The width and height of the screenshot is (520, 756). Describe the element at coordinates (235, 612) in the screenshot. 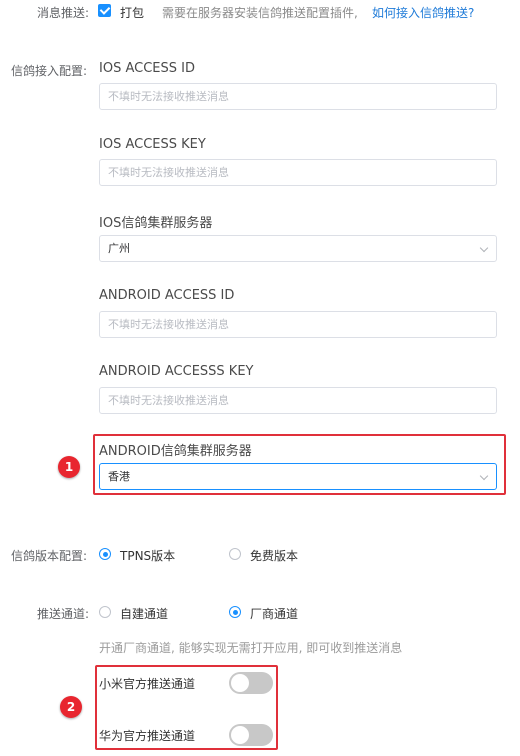

I see `vendor-channel-radio` at that location.